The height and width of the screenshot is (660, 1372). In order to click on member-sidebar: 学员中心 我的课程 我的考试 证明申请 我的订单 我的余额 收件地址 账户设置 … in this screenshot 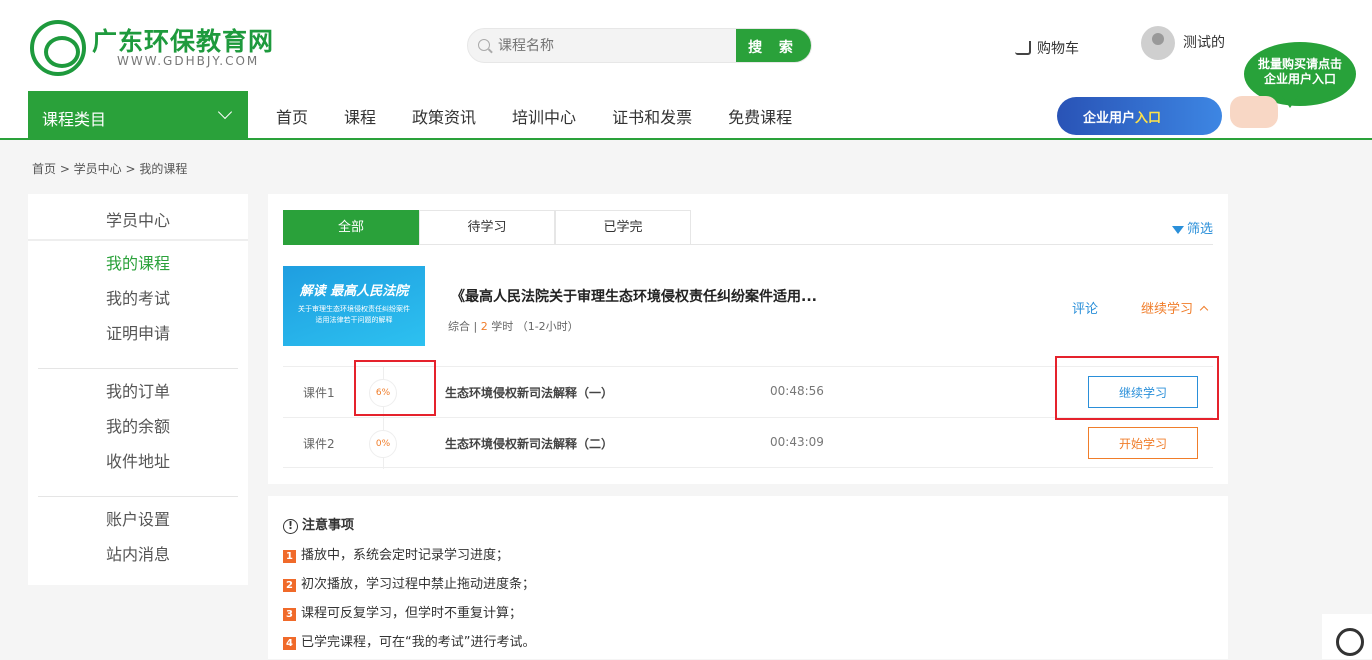, I will do `click(138, 389)`.